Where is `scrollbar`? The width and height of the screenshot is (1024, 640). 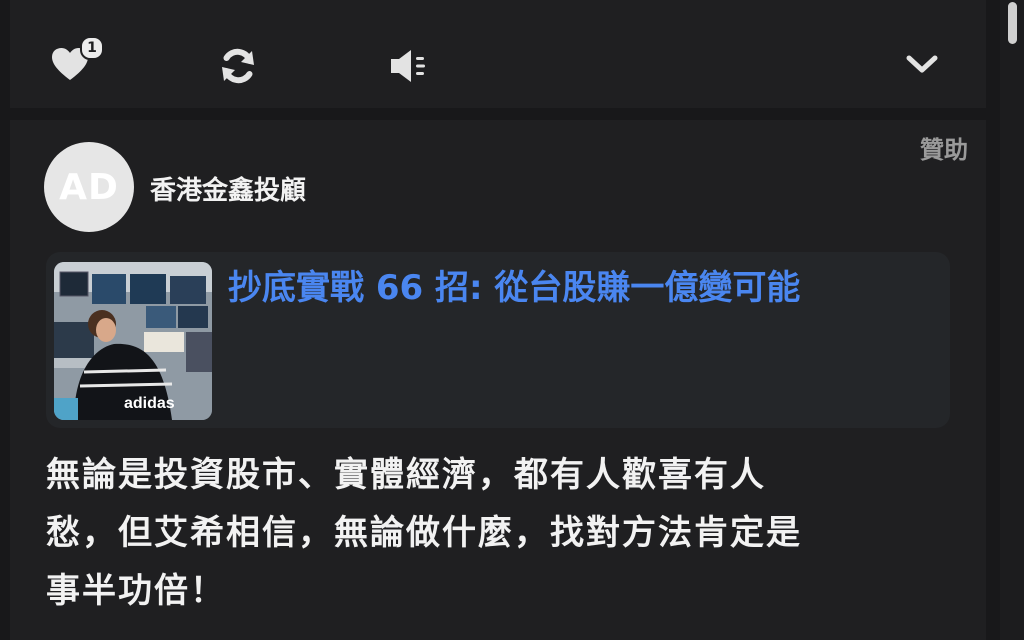 scrollbar is located at coordinates (1012, 320).